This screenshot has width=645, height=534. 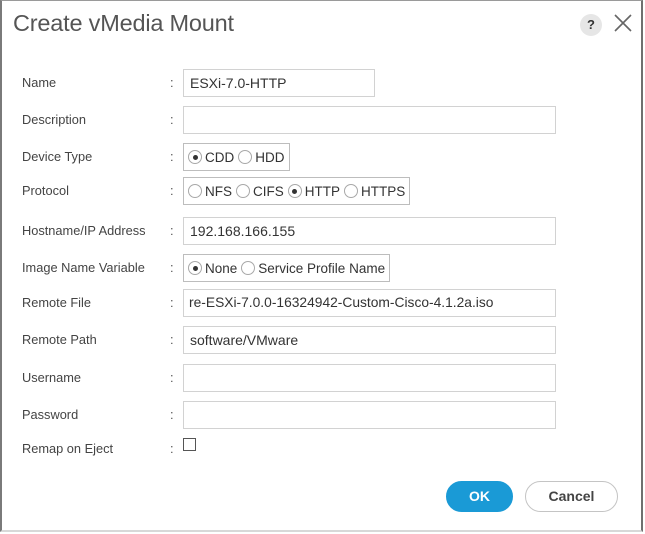 What do you see at coordinates (56, 302) in the screenshot?
I see `remote-file-label: Remote File` at bounding box center [56, 302].